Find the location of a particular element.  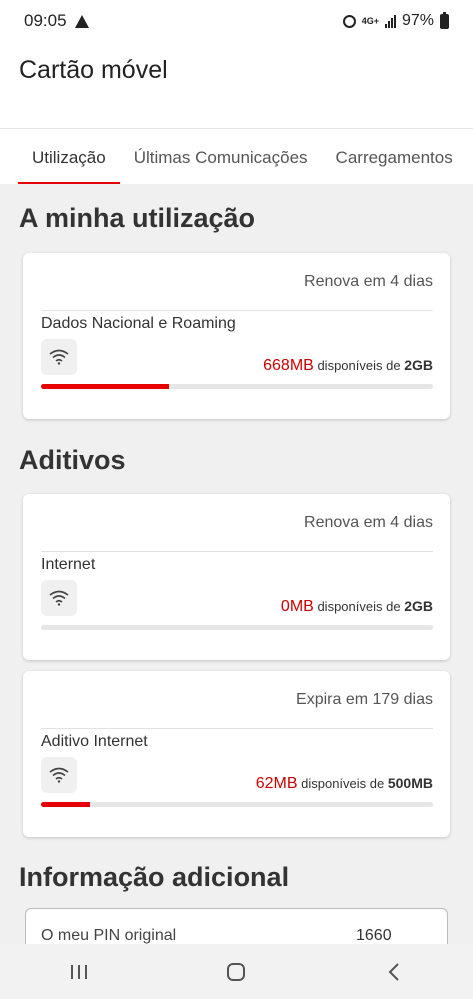

available-amount: 0MB is located at coordinates (297, 606).